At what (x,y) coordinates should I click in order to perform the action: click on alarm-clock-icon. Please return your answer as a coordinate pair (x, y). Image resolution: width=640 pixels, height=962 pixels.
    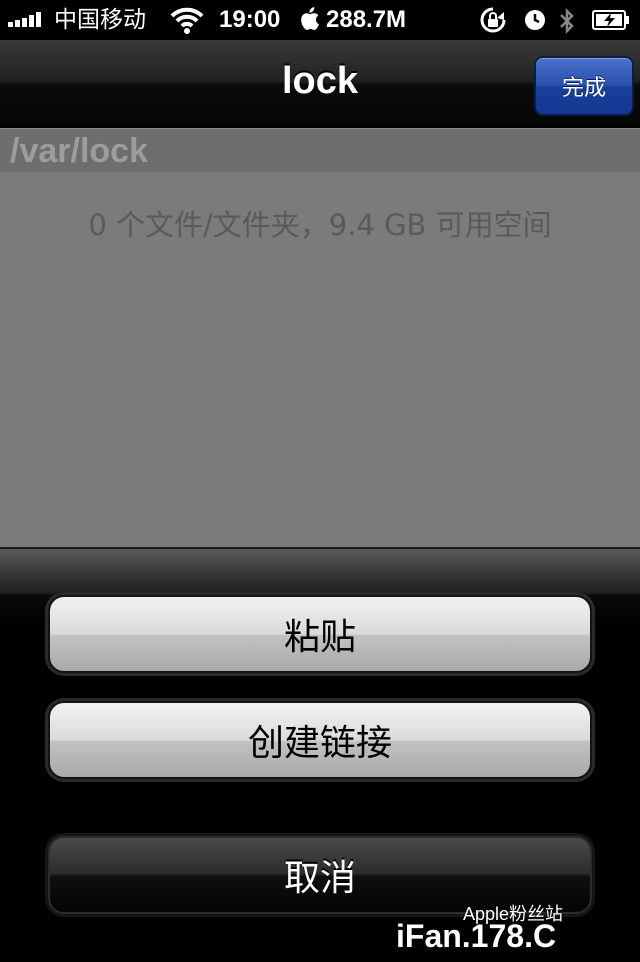
    Looking at the image, I should click on (535, 20).